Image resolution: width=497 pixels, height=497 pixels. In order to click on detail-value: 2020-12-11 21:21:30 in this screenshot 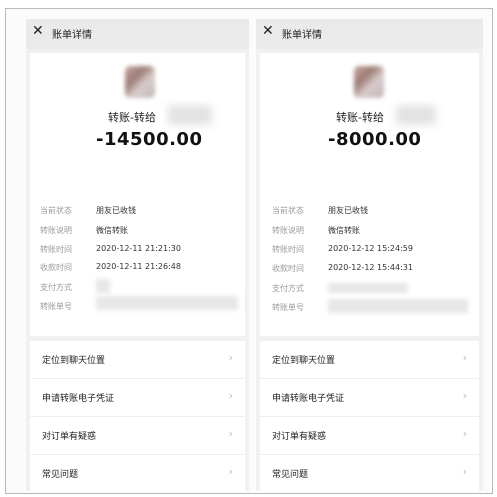, I will do `click(138, 248)`.